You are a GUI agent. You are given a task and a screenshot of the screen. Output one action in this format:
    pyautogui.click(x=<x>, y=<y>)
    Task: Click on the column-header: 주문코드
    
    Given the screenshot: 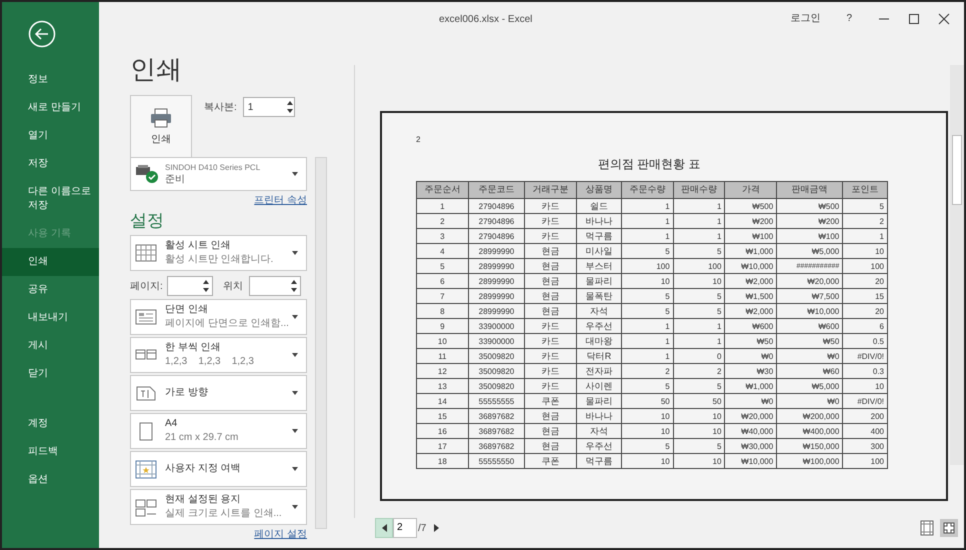 What is the action you would take?
    pyautogui.click(x=496, y=190)
    